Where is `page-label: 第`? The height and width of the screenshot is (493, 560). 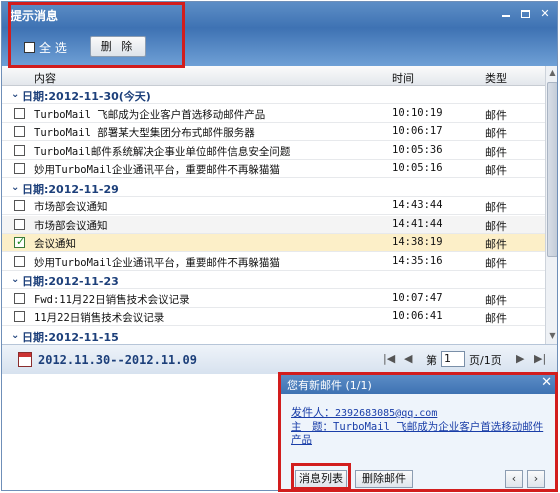 page-label: 第 is located at coordinates (431, 360).